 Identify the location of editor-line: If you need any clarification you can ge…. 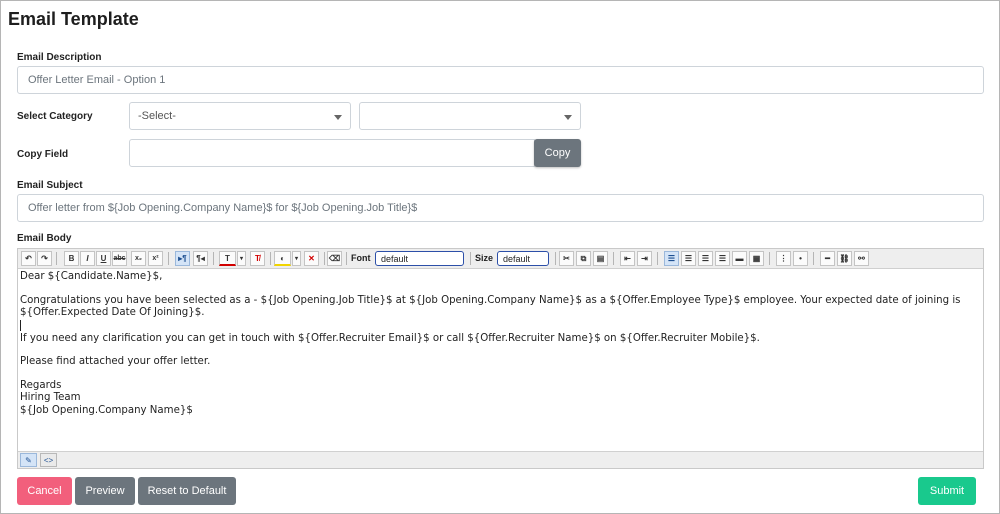
(390, 338).